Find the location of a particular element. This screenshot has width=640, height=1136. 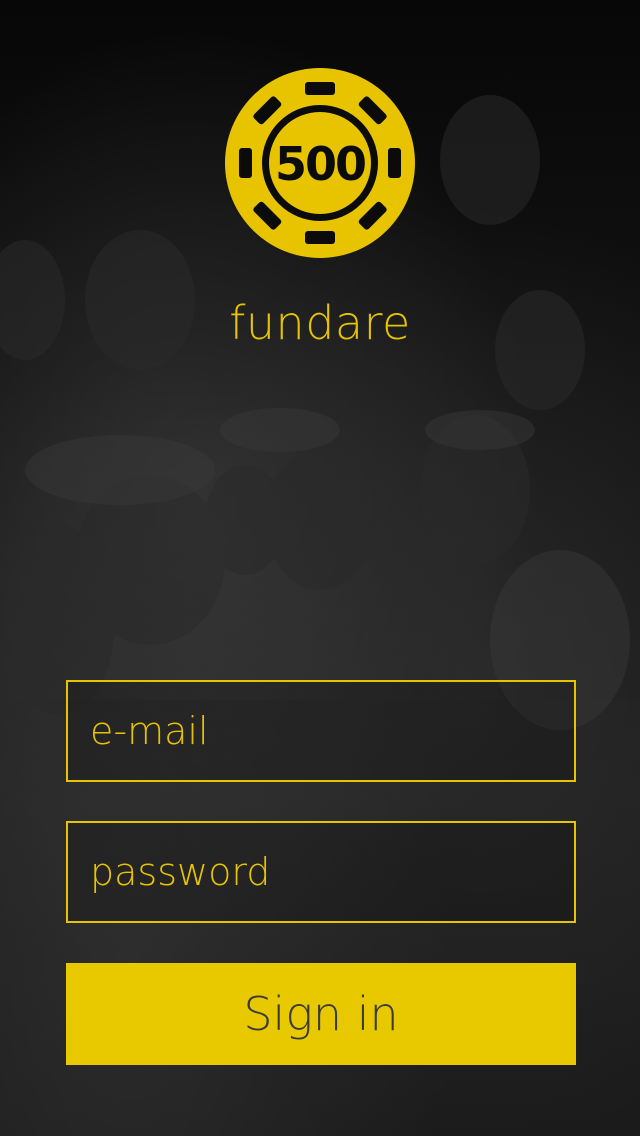

sign-in-button: Sign in is located at coordinates (321, 1014).